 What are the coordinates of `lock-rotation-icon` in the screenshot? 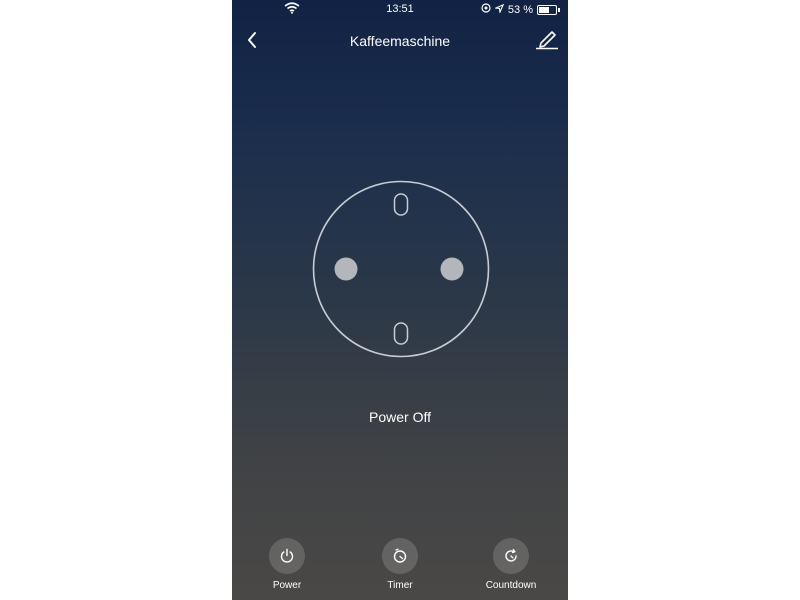 It's located at (486, 9).